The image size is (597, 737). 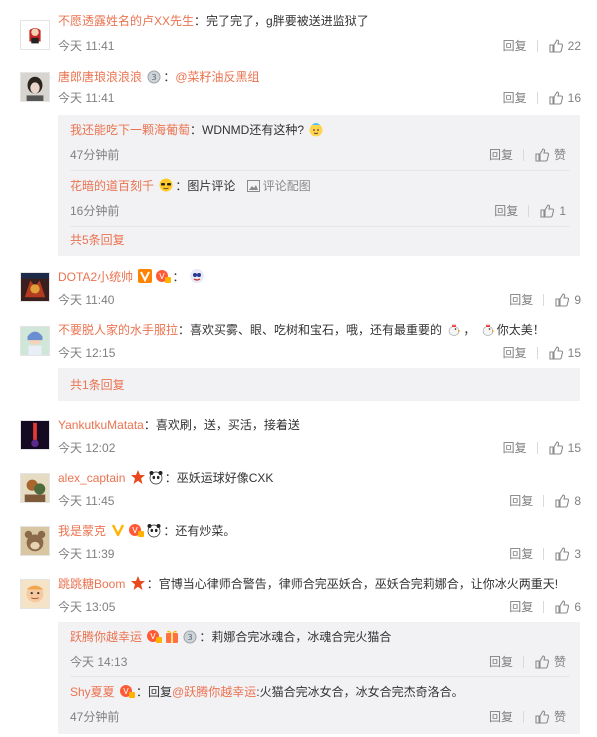 What do you see at coordinates (217, 77) in the screenshot?
I see `mention-link: @菜籽油反黑组` at bounding box center [217, 77].